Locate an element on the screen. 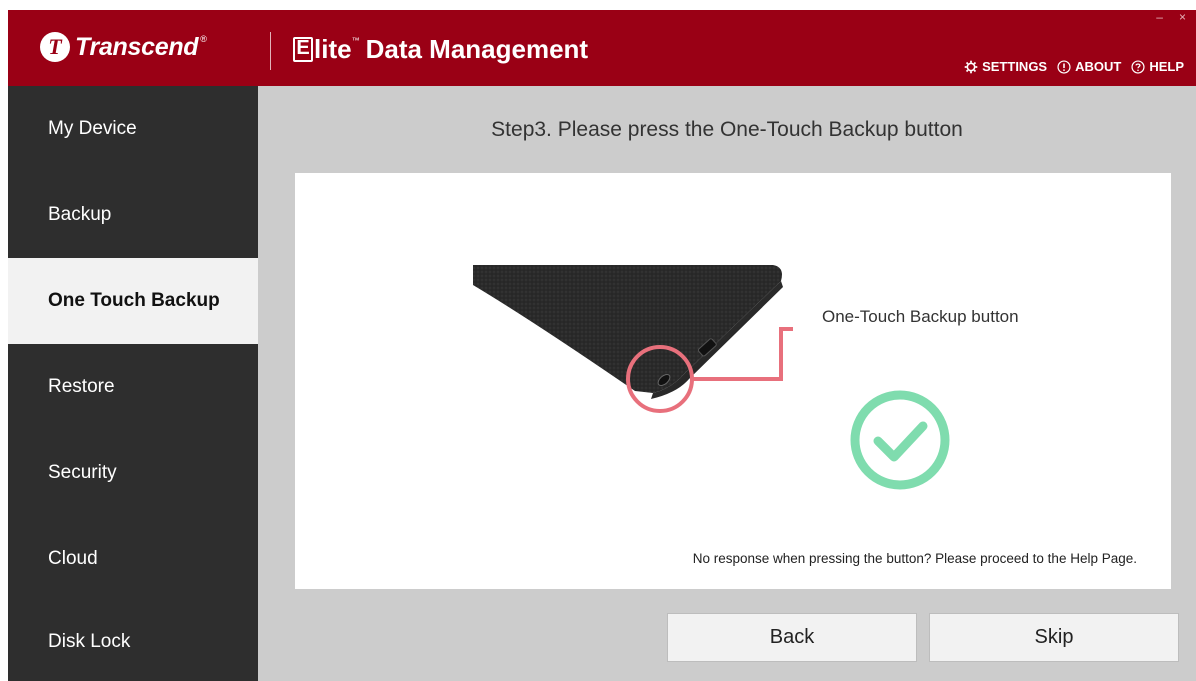 The image size is (1196, 681). sidebar-item-label: One Touch Backup is located at coordinates (134, 300).